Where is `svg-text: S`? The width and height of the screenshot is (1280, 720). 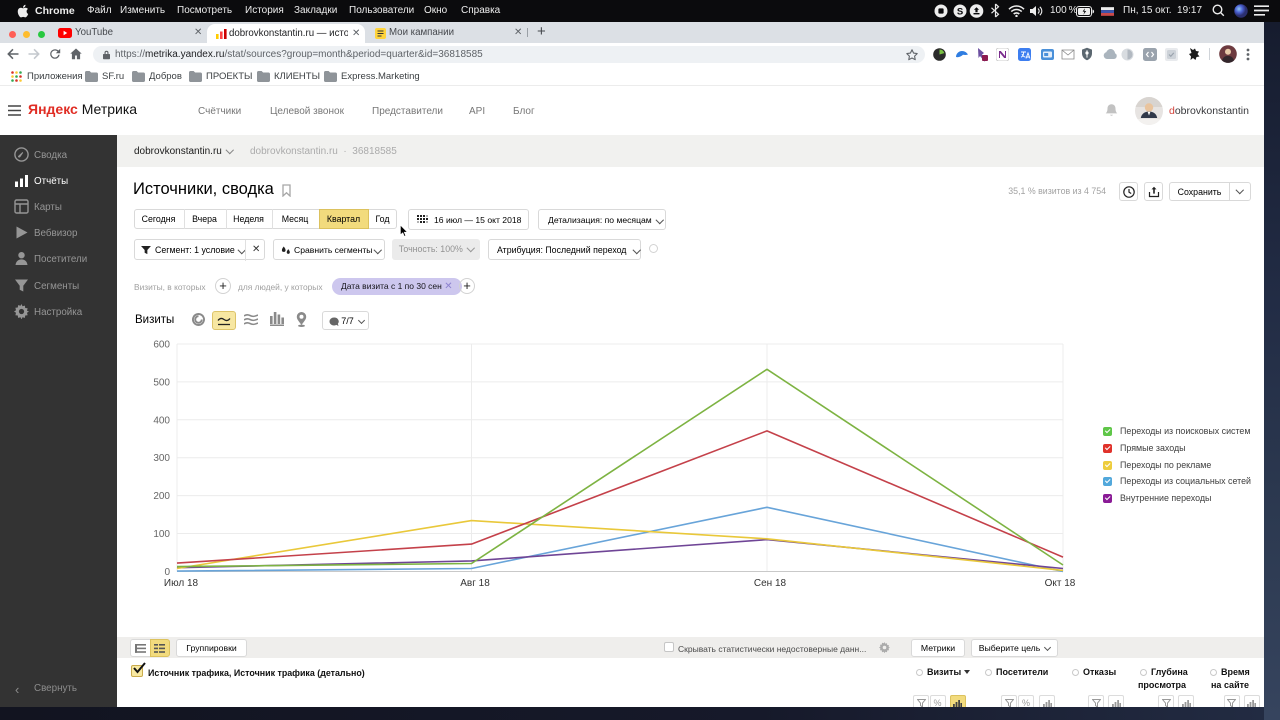
svg-text: S is located at coordinates (960, 12).